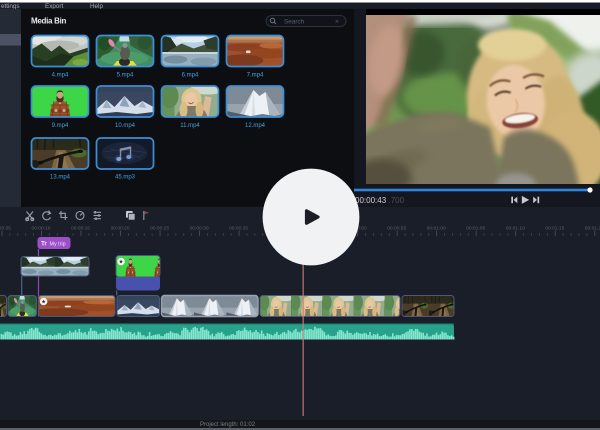 This screenshot has width=600, height=430. What do you see at coordinates (371, 200) in the screenshot?
I see `svg-text: 00:00:43` at bounding box center [371, 200].